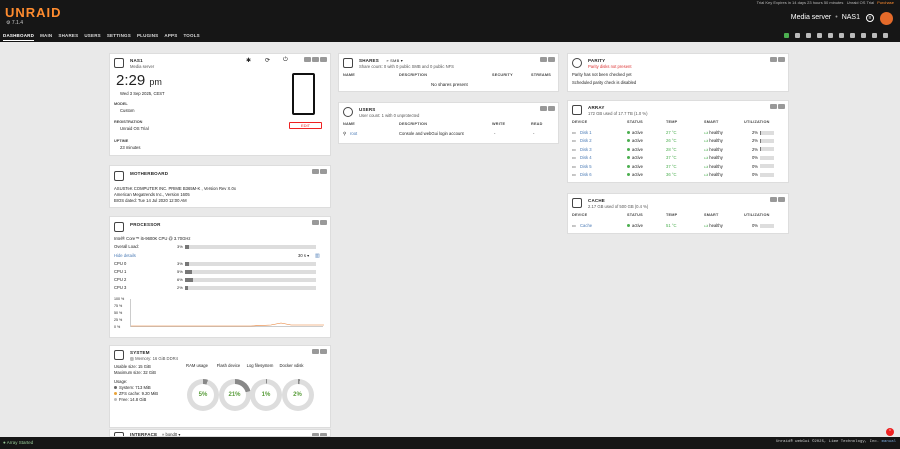 The image size is (900, 449). Describe the element at coordinates (303, 94) in the screenshot. I see `case-image` at that location.